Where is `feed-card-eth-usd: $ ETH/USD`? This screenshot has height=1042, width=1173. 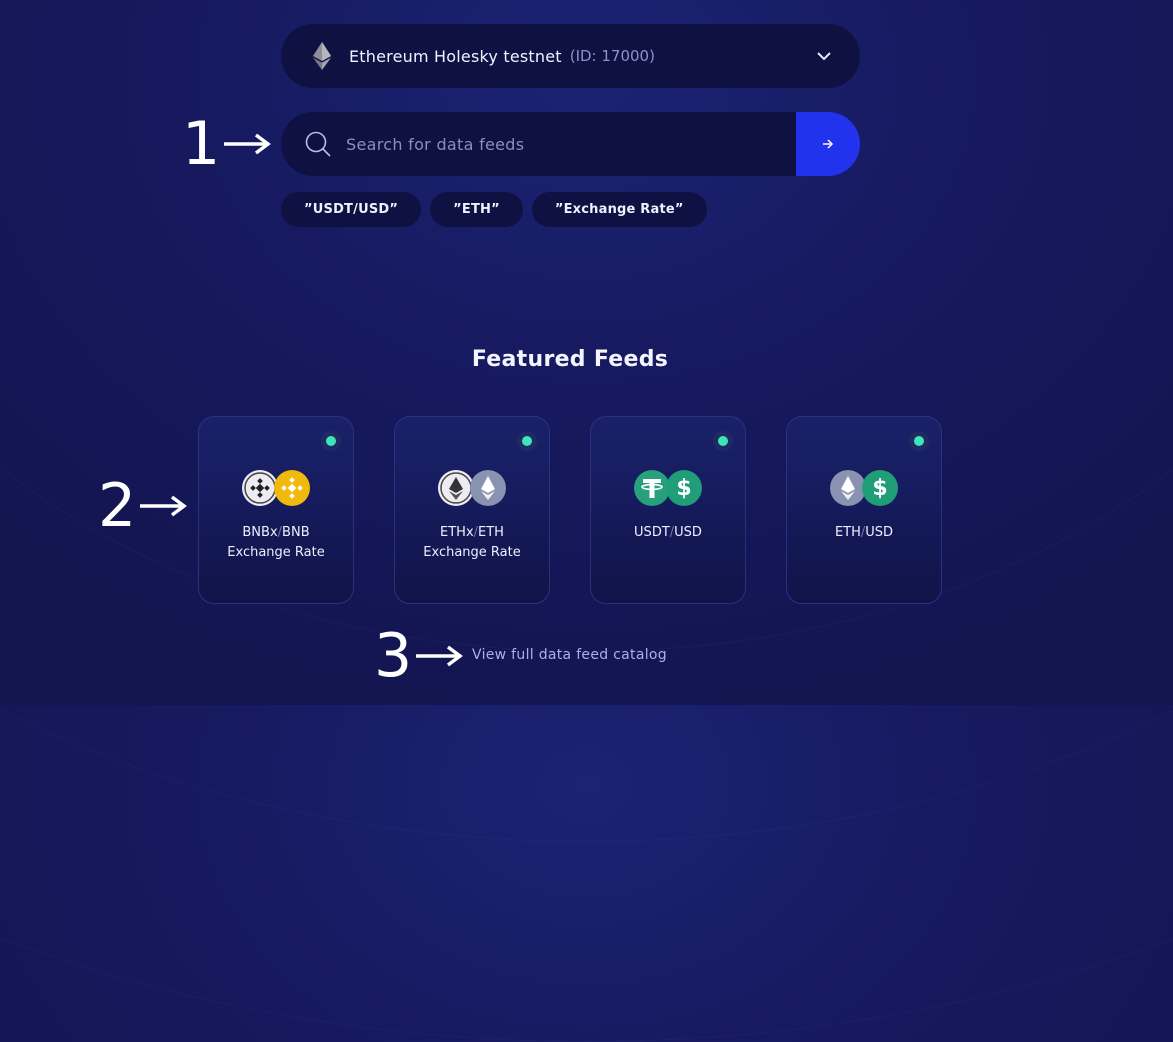
feed-card-eth-usd: $ ETH/USD is located at coordinates (864, 510).